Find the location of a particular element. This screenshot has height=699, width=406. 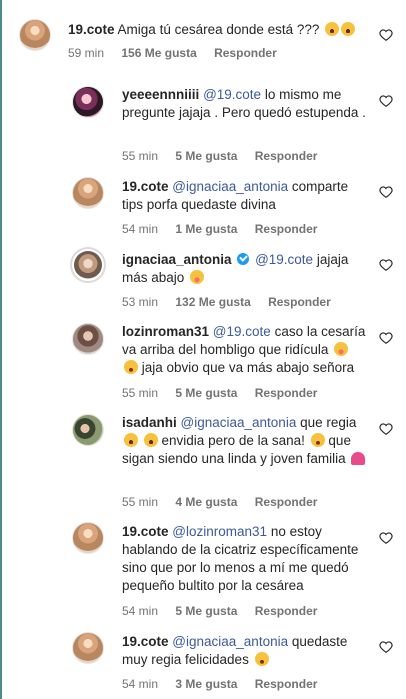

comment-meta: 55 min 4 Me gusta Responder is located at coordinates (226, 502).